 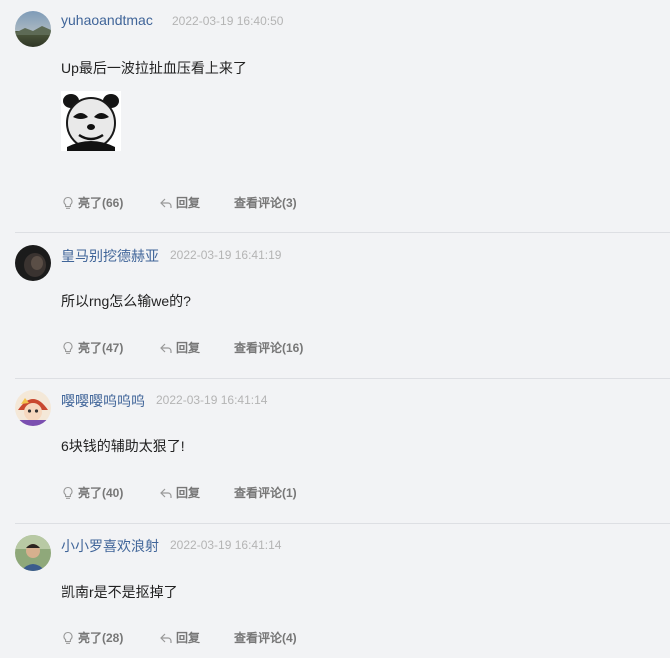 I want to click on view-replies-label: 查看评论(4), so click(x=265, y=638).